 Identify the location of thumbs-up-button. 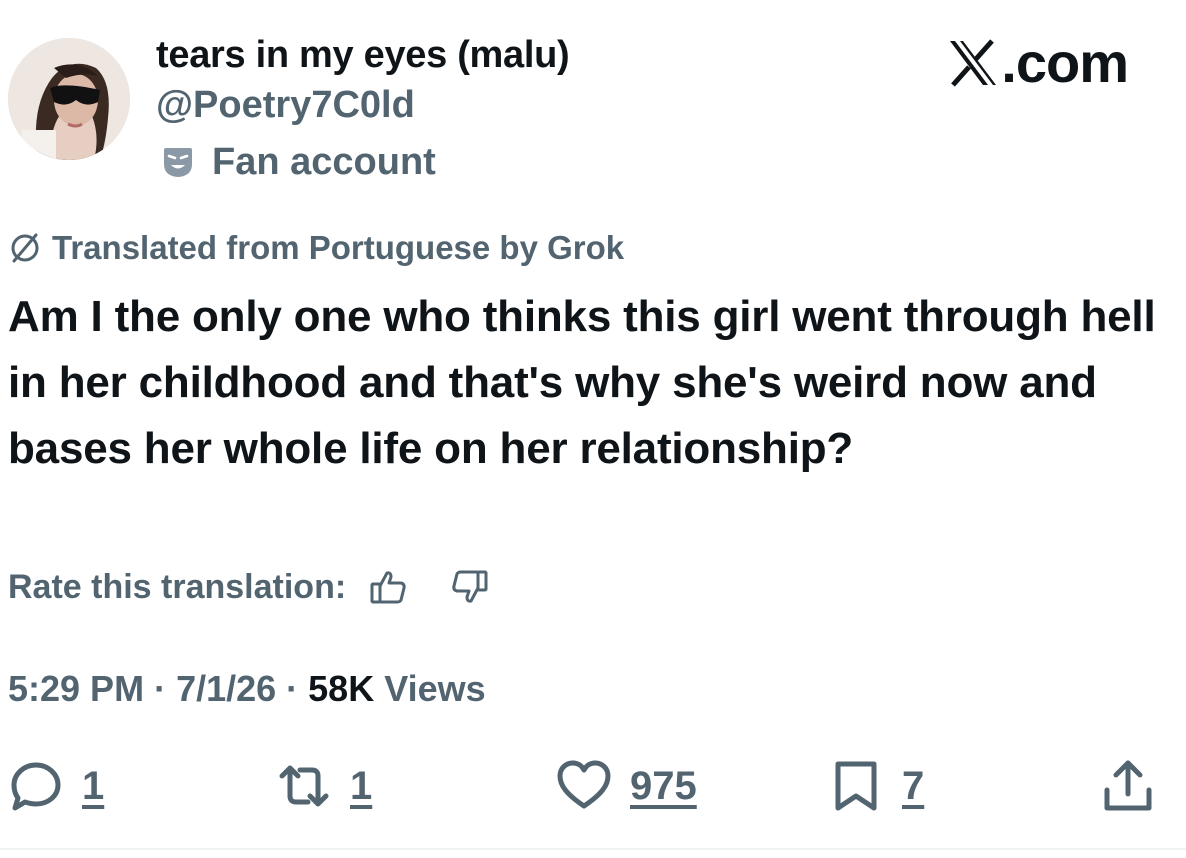
(388, 587).